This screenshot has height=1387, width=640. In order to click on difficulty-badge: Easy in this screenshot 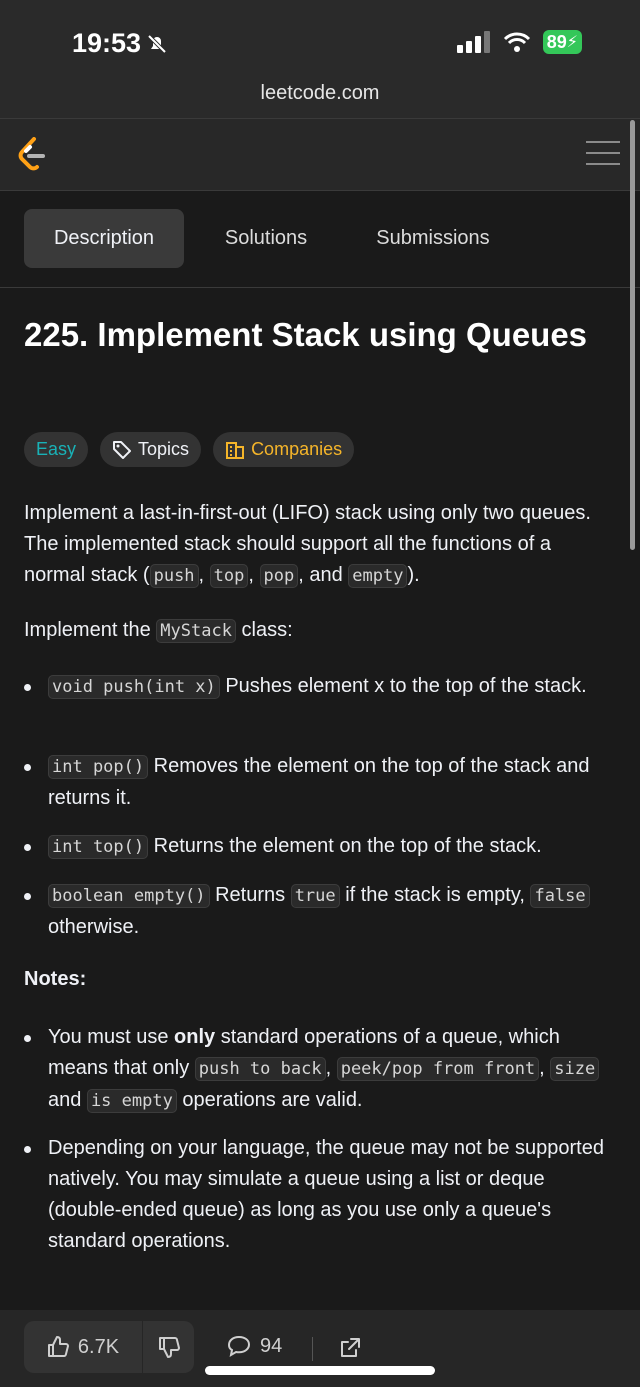, I will do `click(56, 449)`.